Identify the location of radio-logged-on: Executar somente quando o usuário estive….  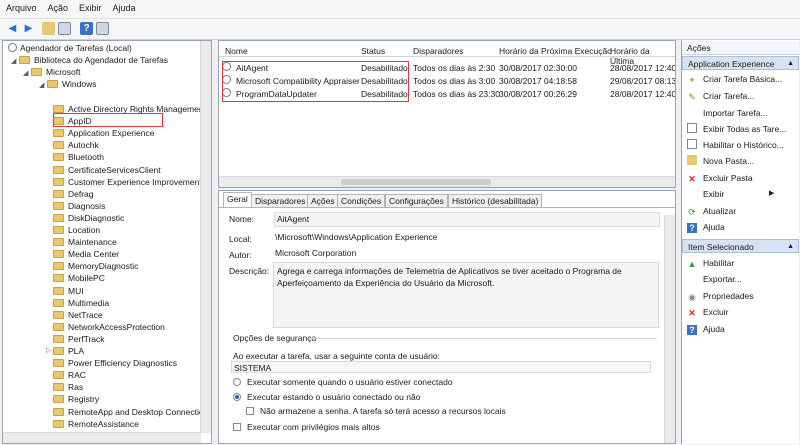
(343, 382).